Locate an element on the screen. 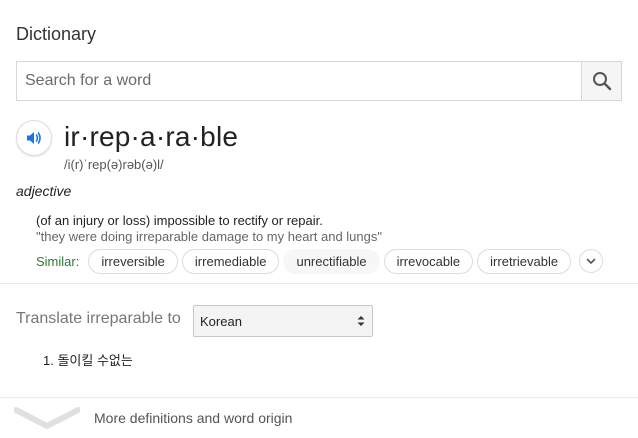 The image size is (638, 438). speaker-icon is located at coordinates (34, 138).